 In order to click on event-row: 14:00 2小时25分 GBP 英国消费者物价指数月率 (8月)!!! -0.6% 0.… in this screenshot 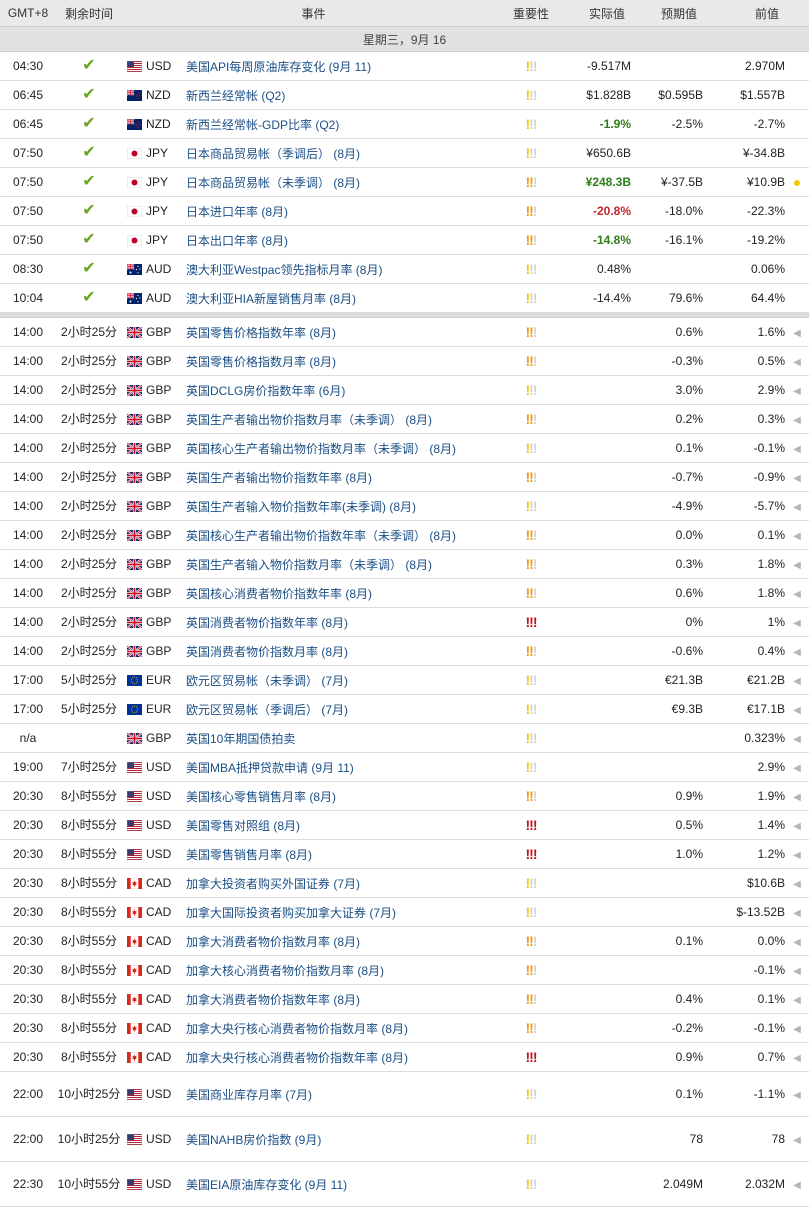, I will do `click(404, 651)`.